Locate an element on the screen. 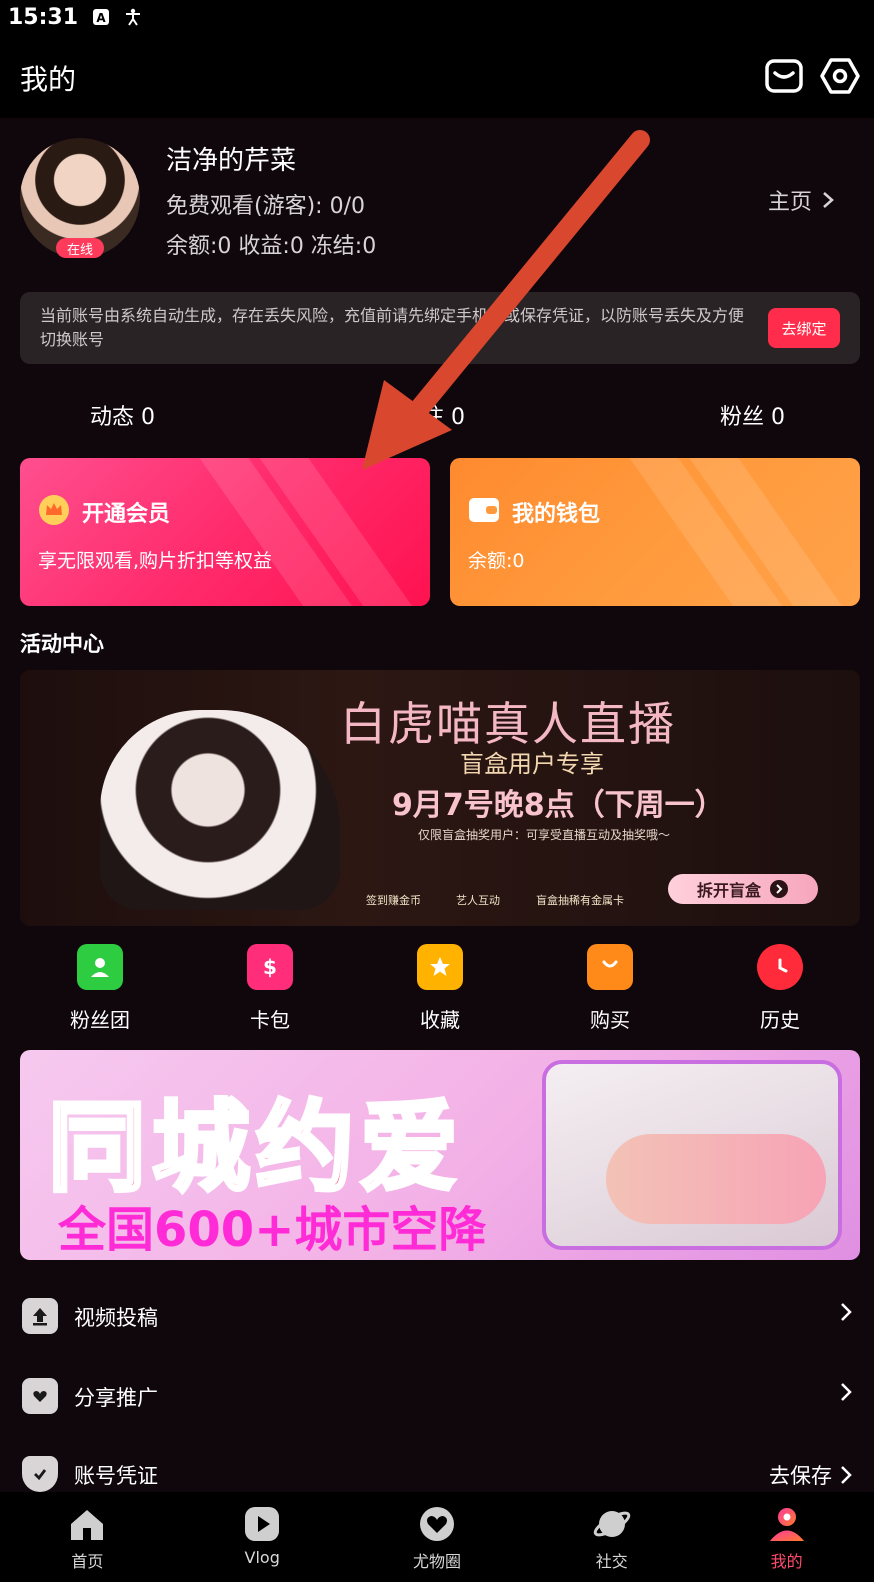  arrow-circle-icon is located at coordinates (779, 889).